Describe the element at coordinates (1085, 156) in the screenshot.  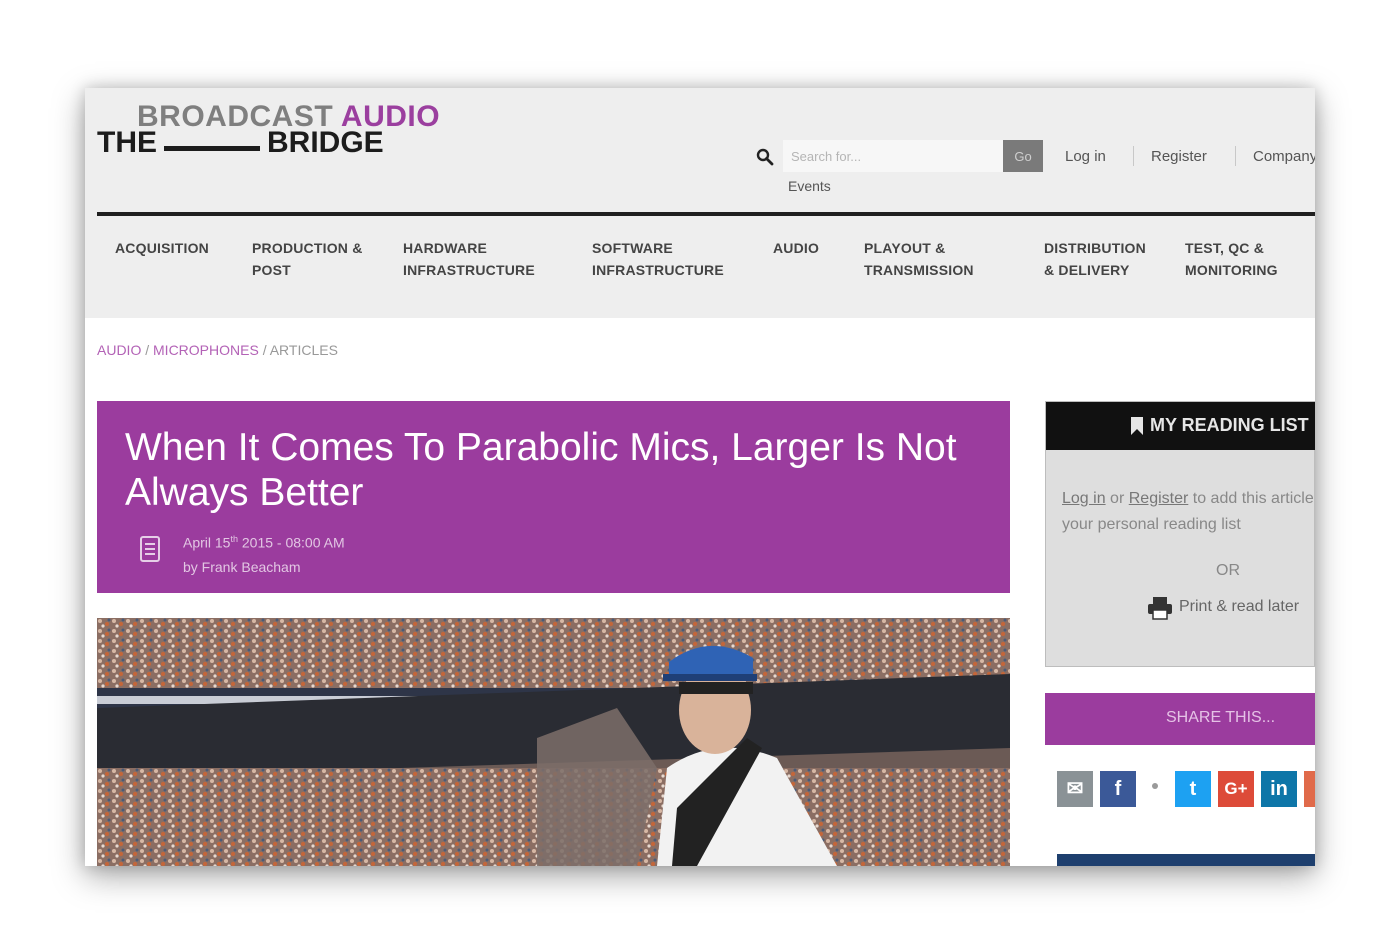
I see `login-link: Log in` at that location.